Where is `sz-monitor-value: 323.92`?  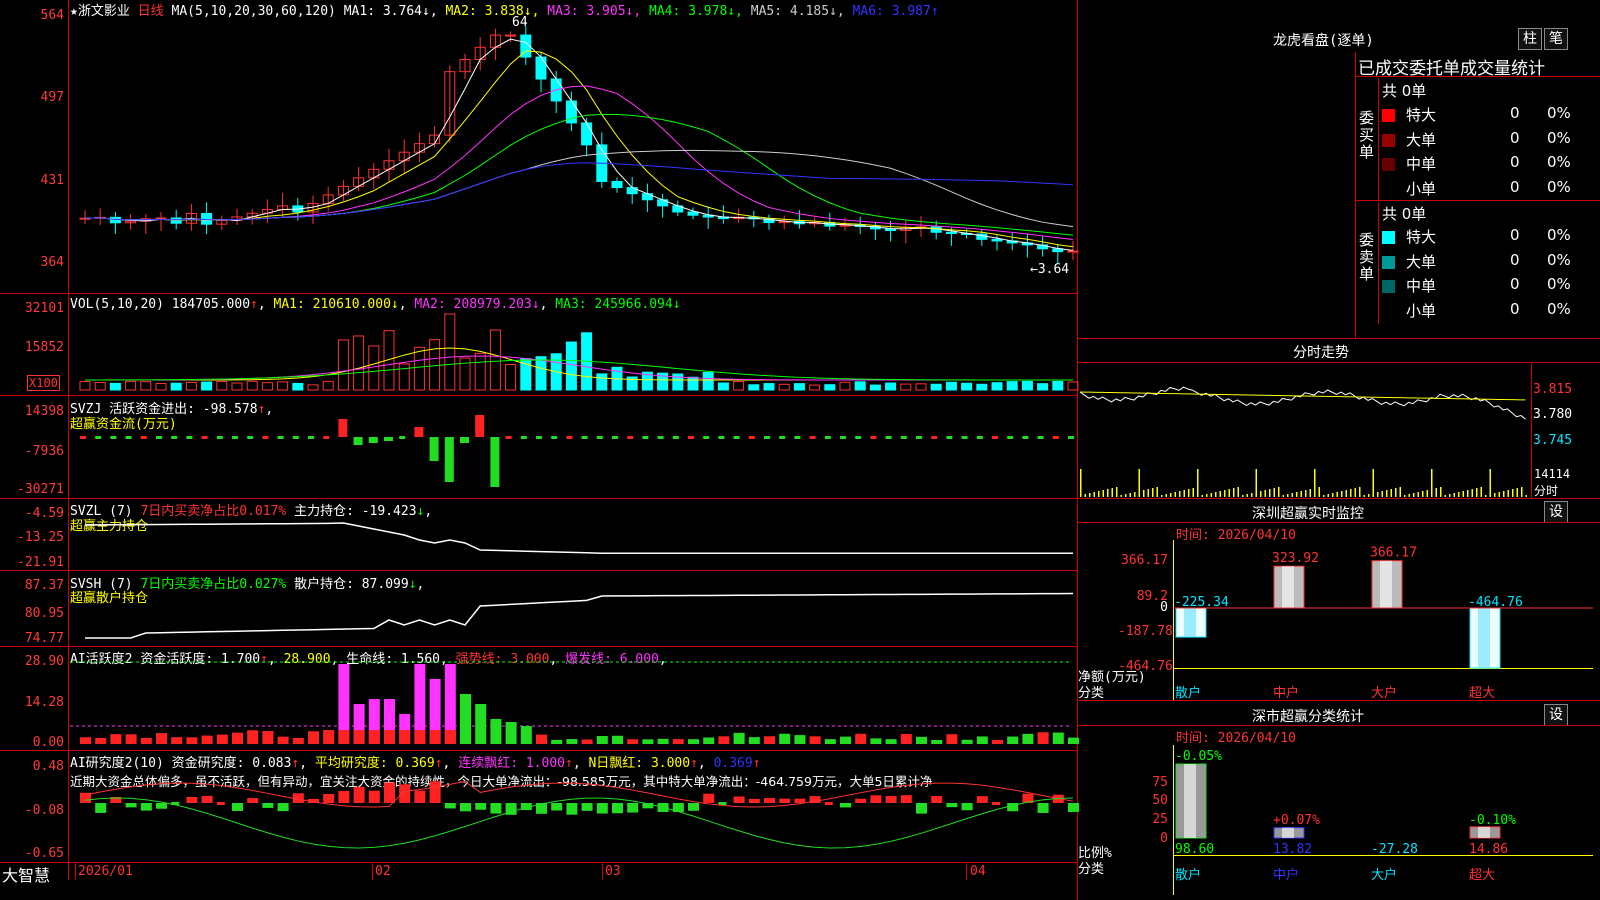
sz-monitor-value: 323.92 is located at coordinates (1295, 558).